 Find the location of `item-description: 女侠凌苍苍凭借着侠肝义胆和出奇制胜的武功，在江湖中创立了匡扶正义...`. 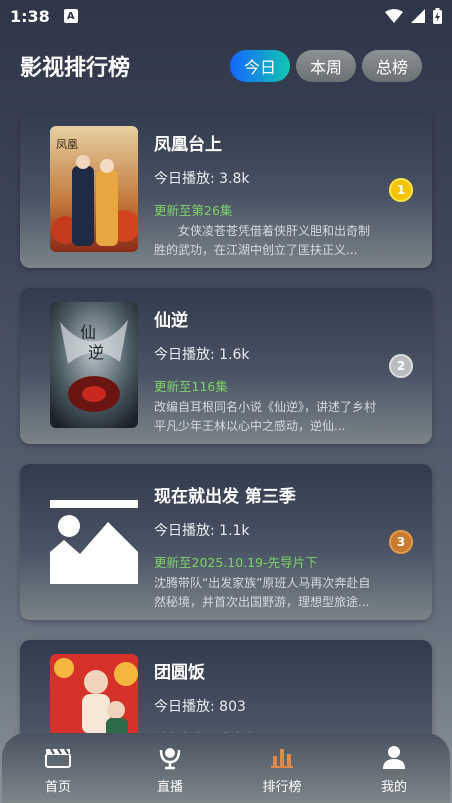

item-description: 女侠凌苍苍凭借着侠肝义胆和出奇制胜的武功，在江湖中创立了匡扶正义... is located at coordinates (262, 240).